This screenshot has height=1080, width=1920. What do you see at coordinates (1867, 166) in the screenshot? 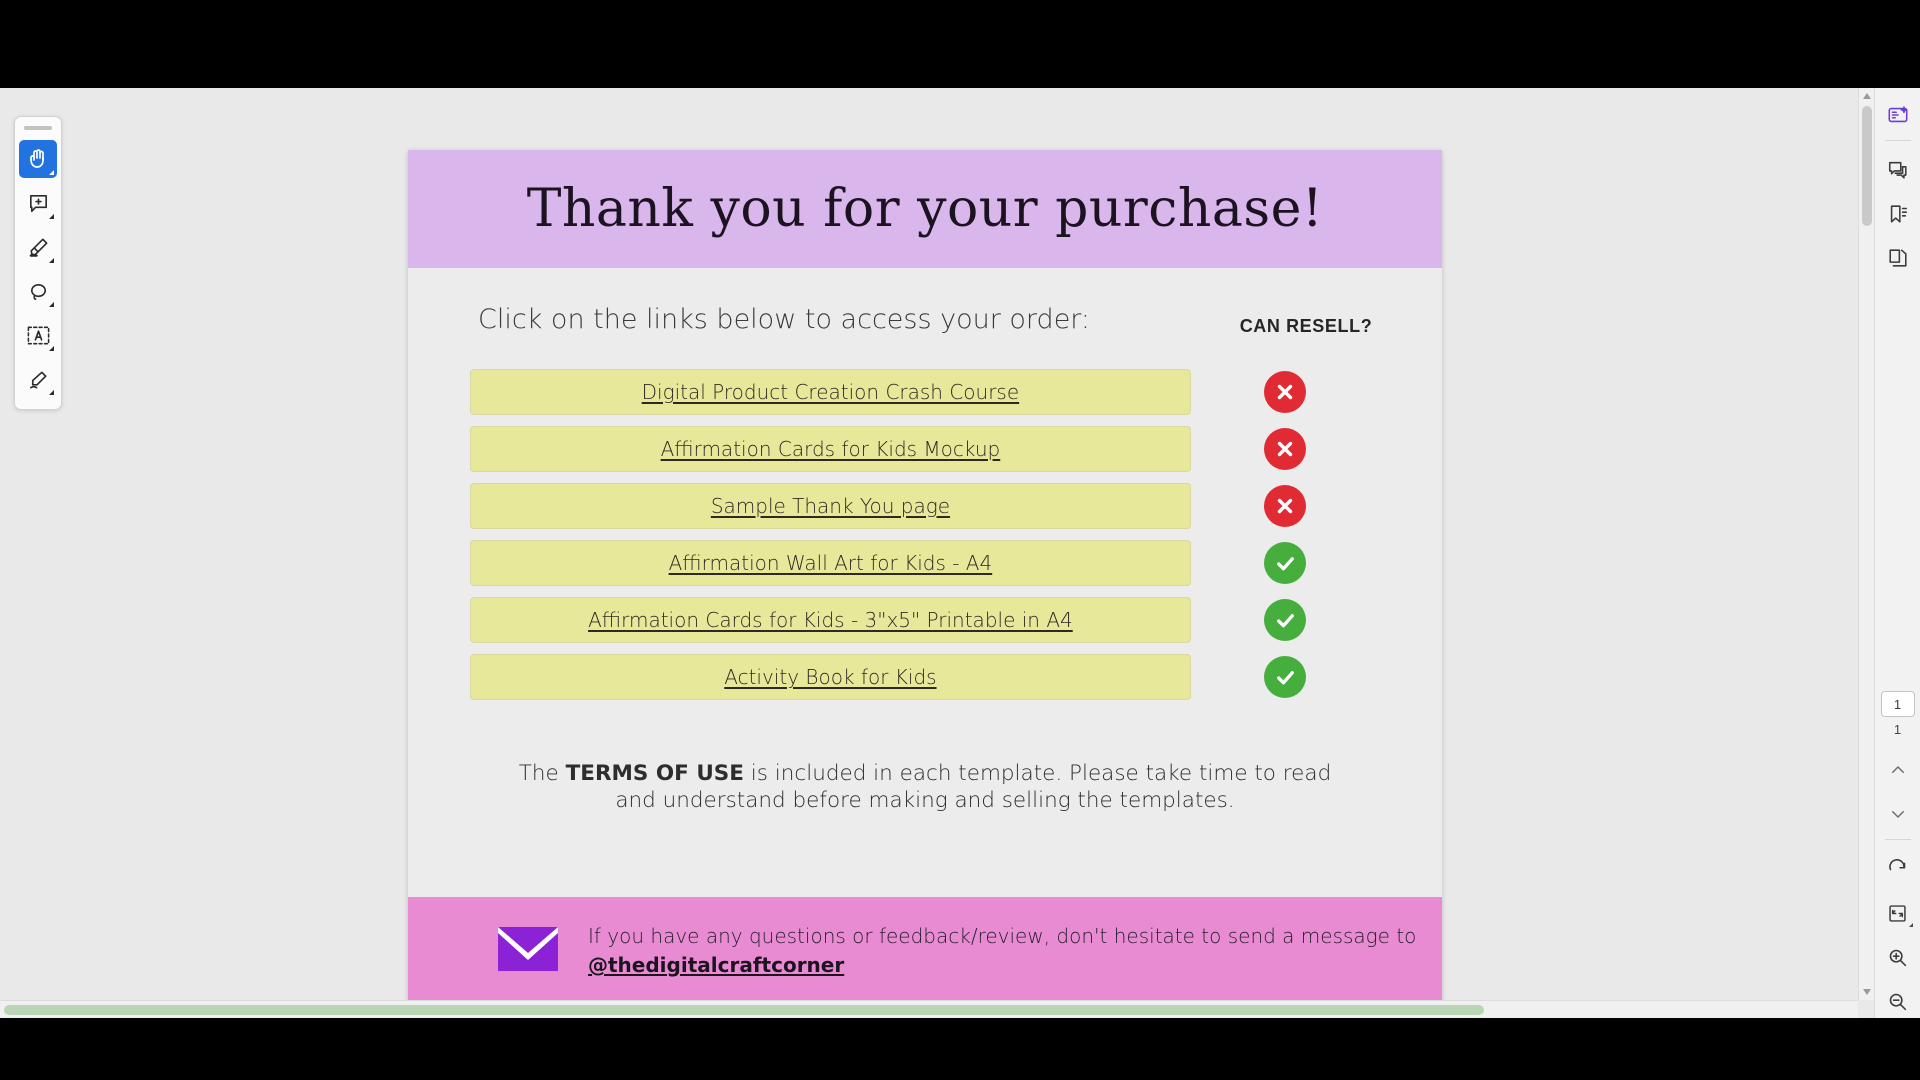
I see `vertical-scroll-thumb` at bounding box center [1867, 166].